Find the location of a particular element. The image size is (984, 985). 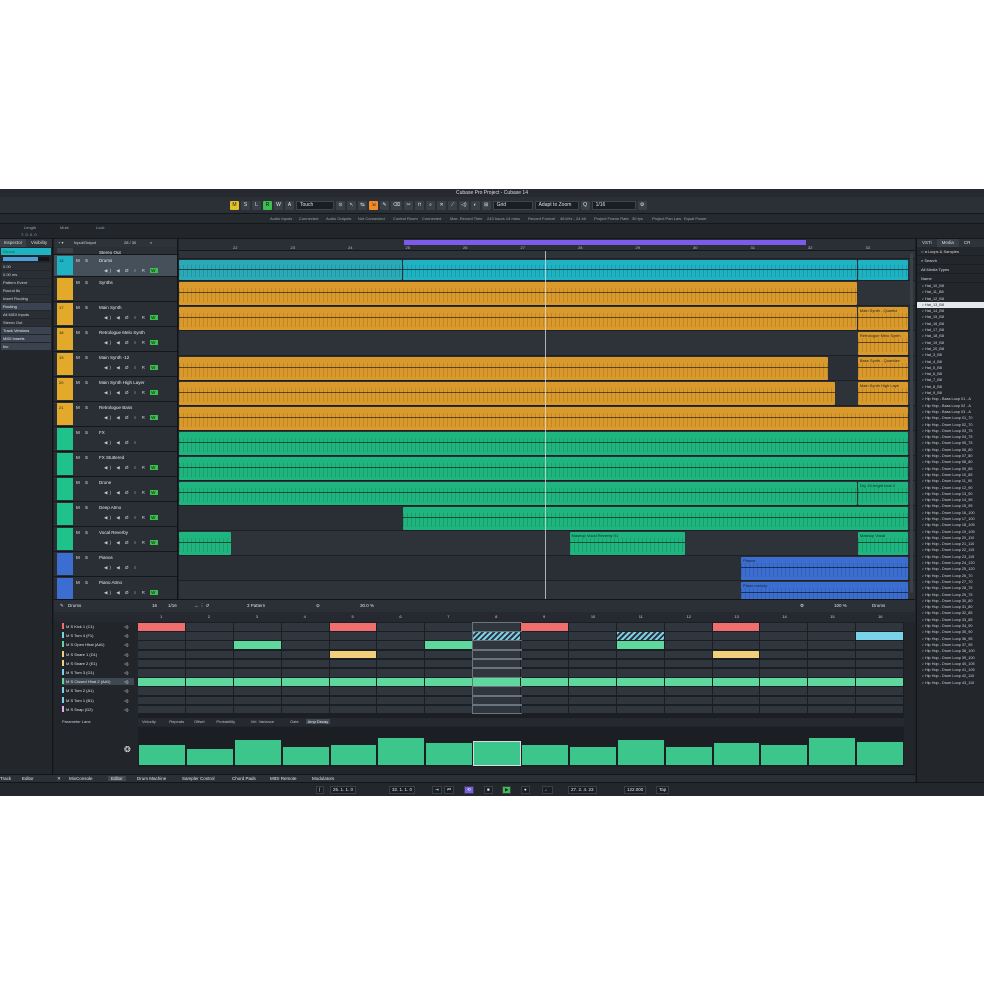

tab-track: Track is located at coordinates (5, 778).